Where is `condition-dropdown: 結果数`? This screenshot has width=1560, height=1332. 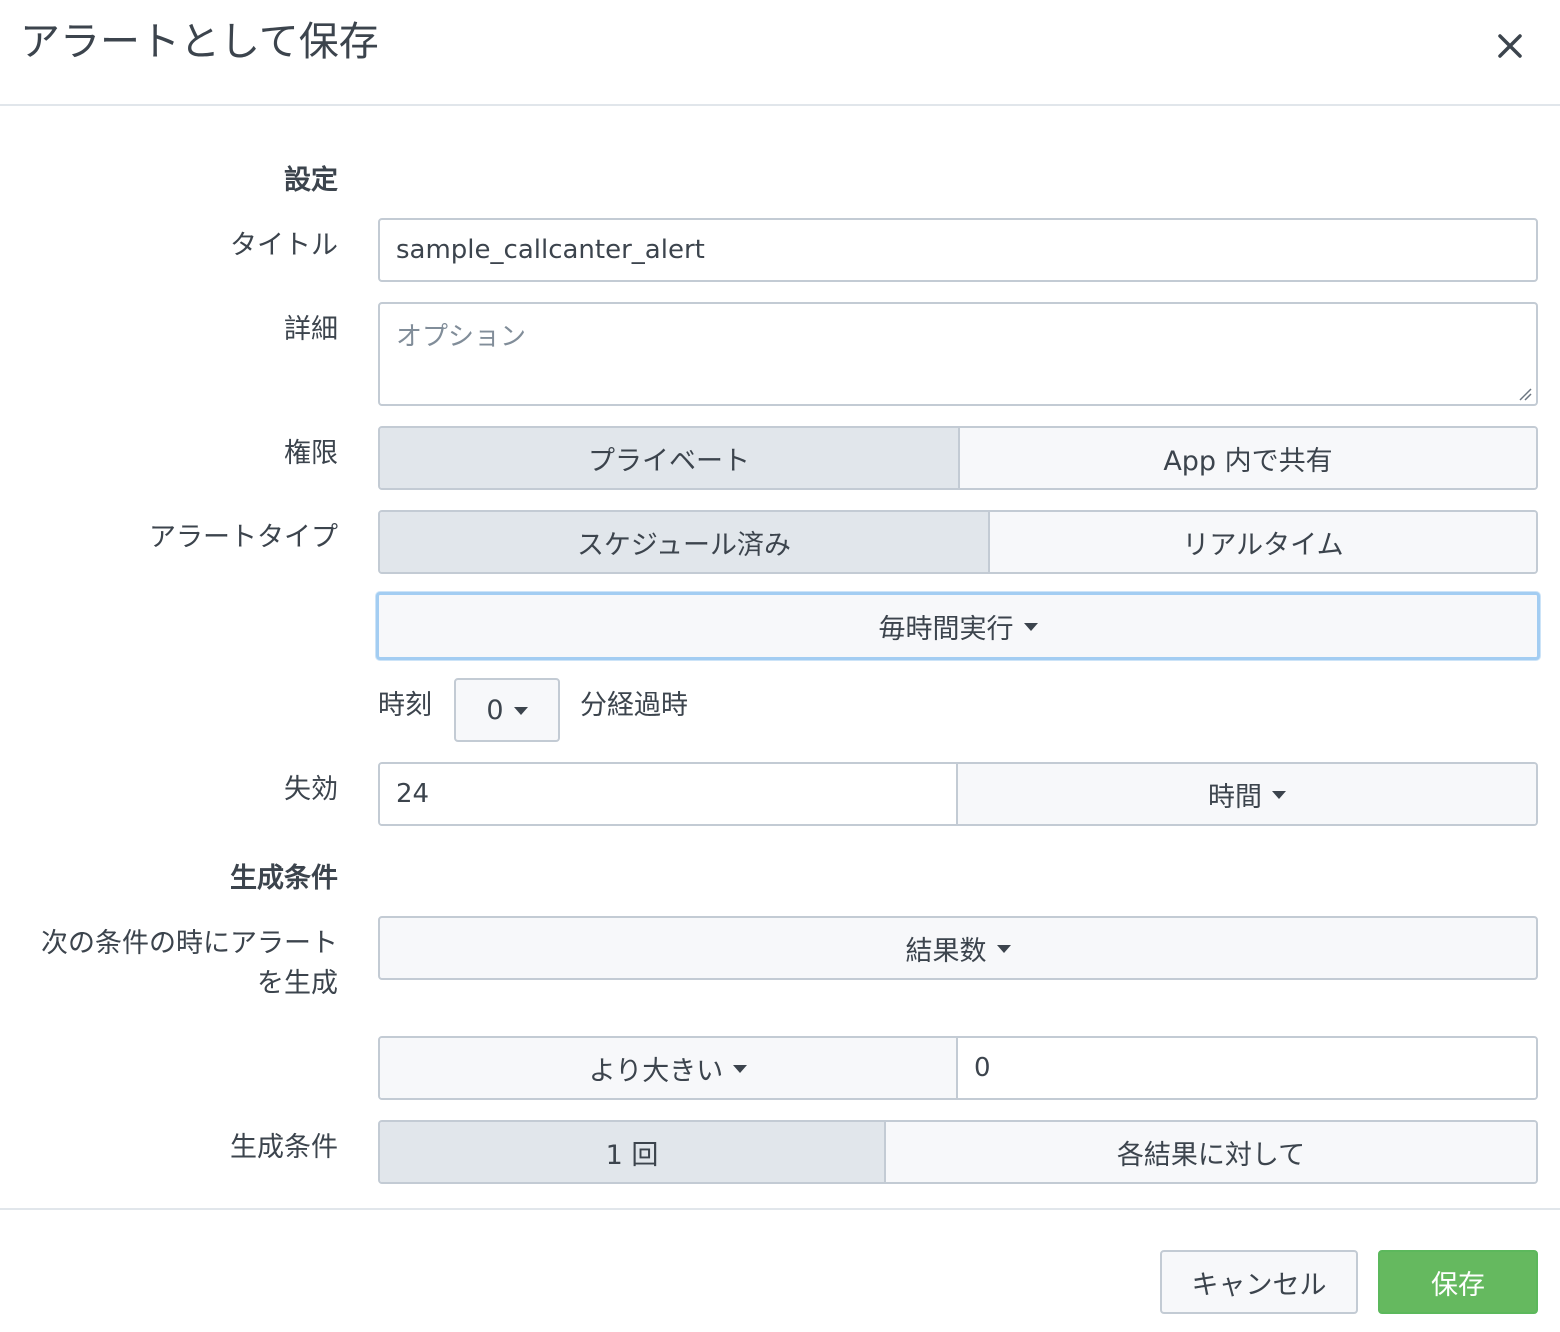
condition-dropdown: 結果数 is located at coordinates (958, 948).